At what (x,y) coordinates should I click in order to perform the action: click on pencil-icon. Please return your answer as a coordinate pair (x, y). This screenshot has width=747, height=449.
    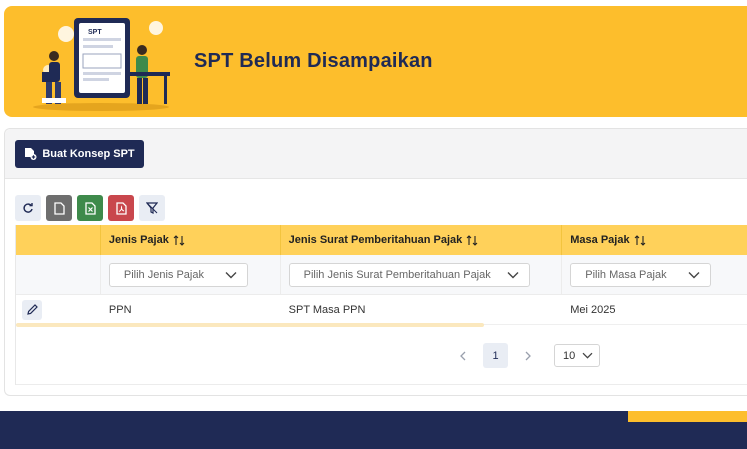
    Looking at the image, I should click on (32, 309).